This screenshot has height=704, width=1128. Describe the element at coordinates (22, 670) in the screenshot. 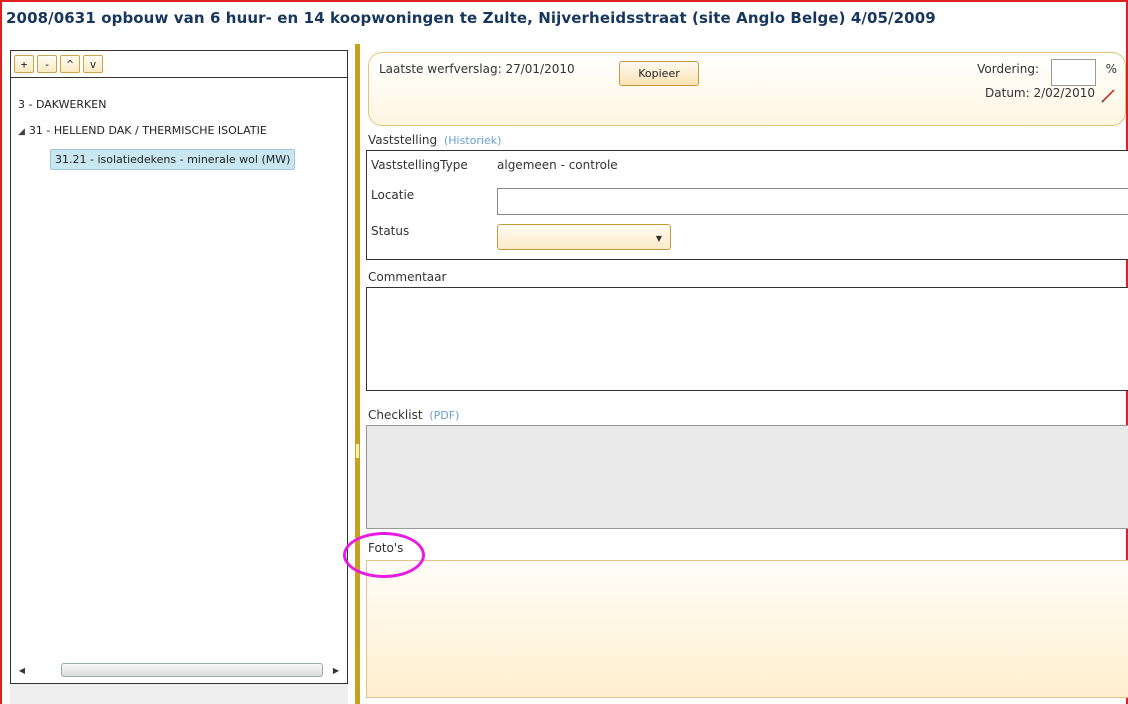

I see `scroll-left-icon: ◀` at that location.